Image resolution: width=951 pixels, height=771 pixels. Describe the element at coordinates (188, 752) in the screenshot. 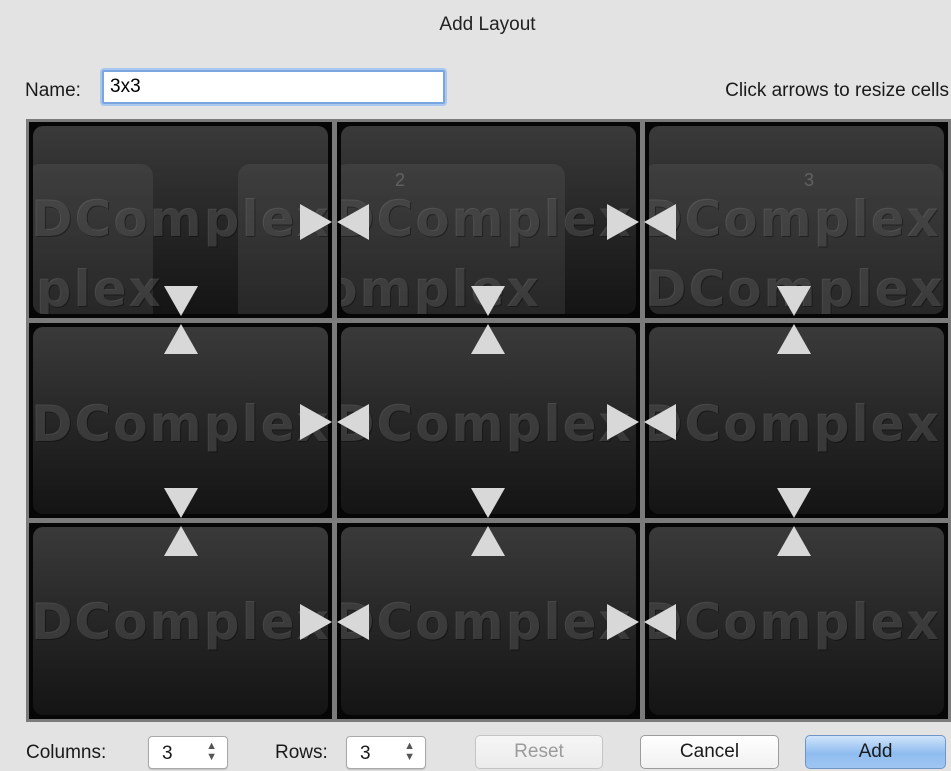

I see `columns-stepper: 3 ▲ ▼` at that location.